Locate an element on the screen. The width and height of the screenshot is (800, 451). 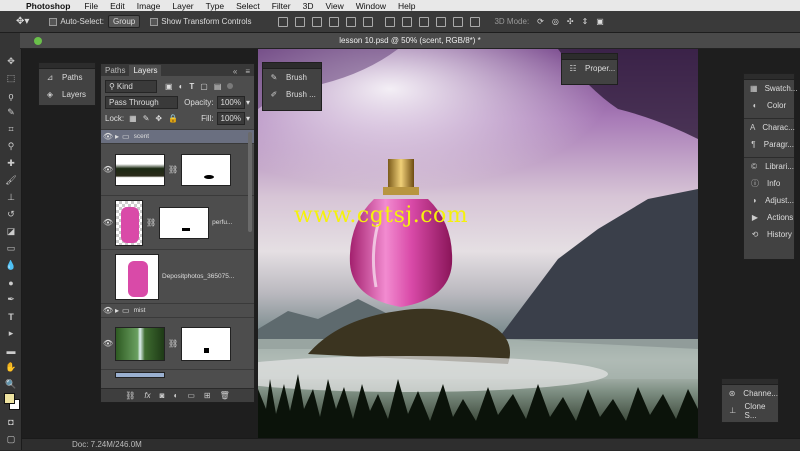
auto-select-dropdown: Group is located at coordinates (124, 21).